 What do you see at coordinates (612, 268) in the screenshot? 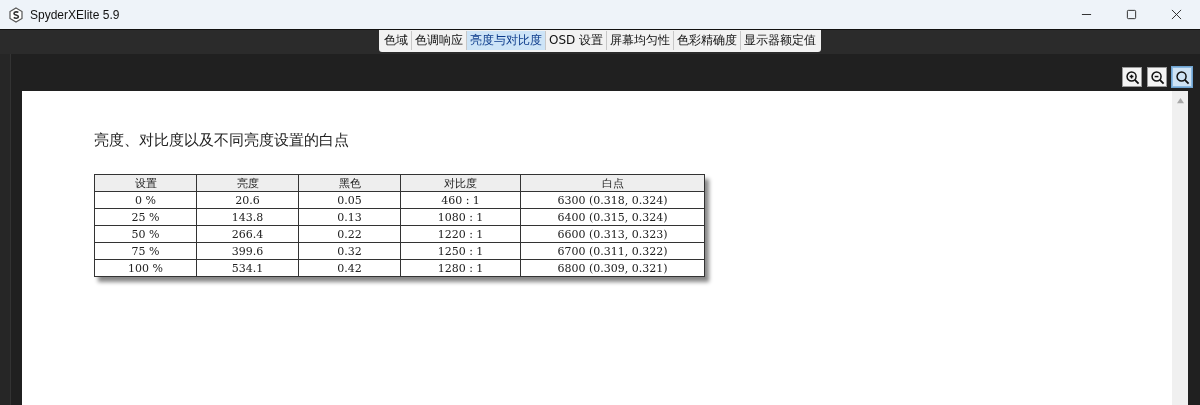
I see `table-cell: 6800 (0.309, 0.321)` at bounding box center [612, 268].